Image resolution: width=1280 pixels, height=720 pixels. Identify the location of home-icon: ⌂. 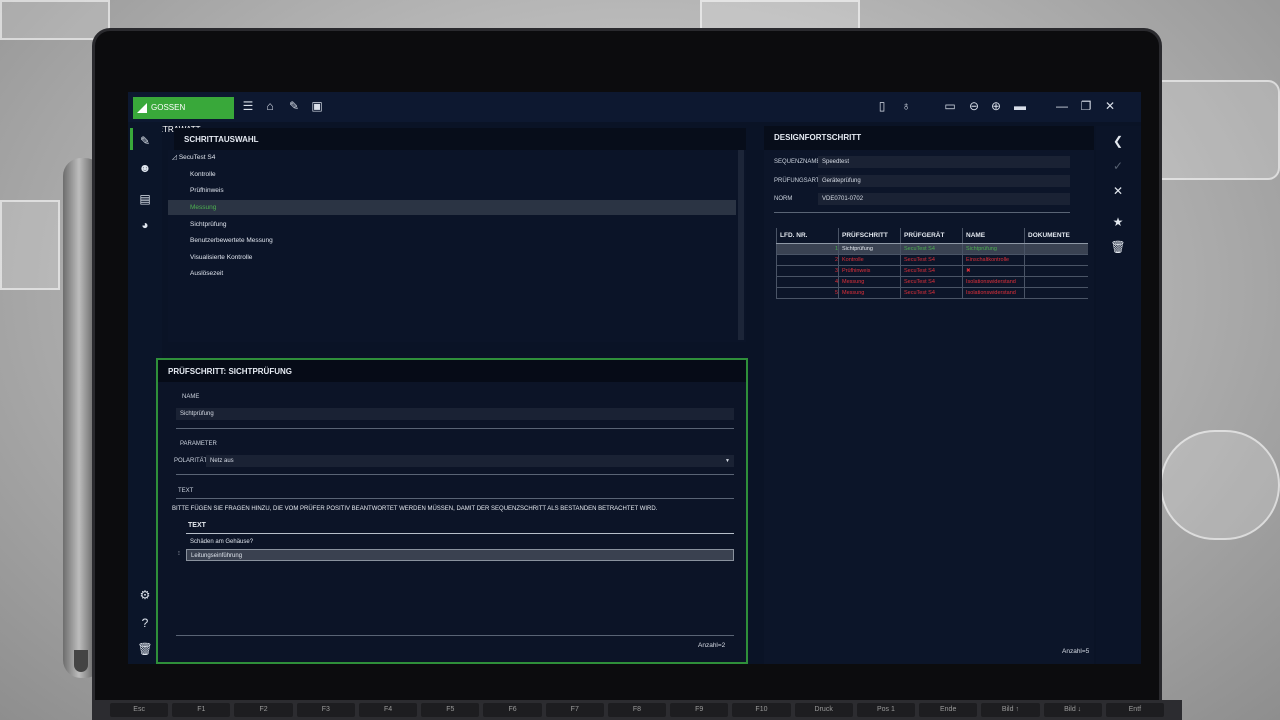
(270, 106).